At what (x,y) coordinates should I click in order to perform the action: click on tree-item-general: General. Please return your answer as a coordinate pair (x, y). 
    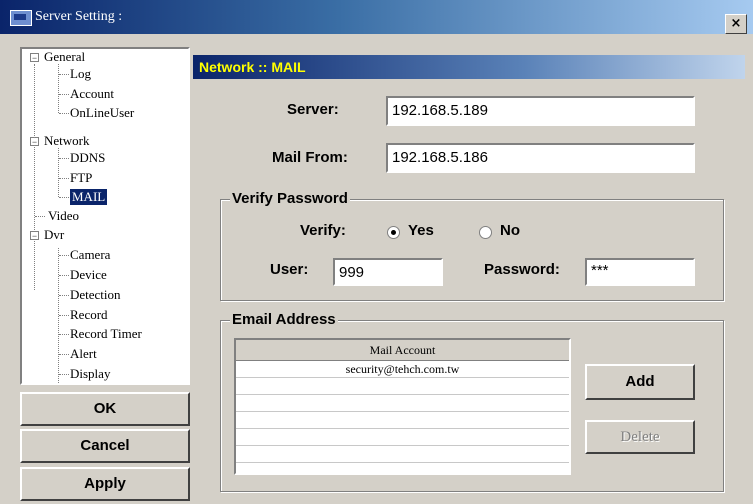
    Looking at the image, I should click on (64, 57).